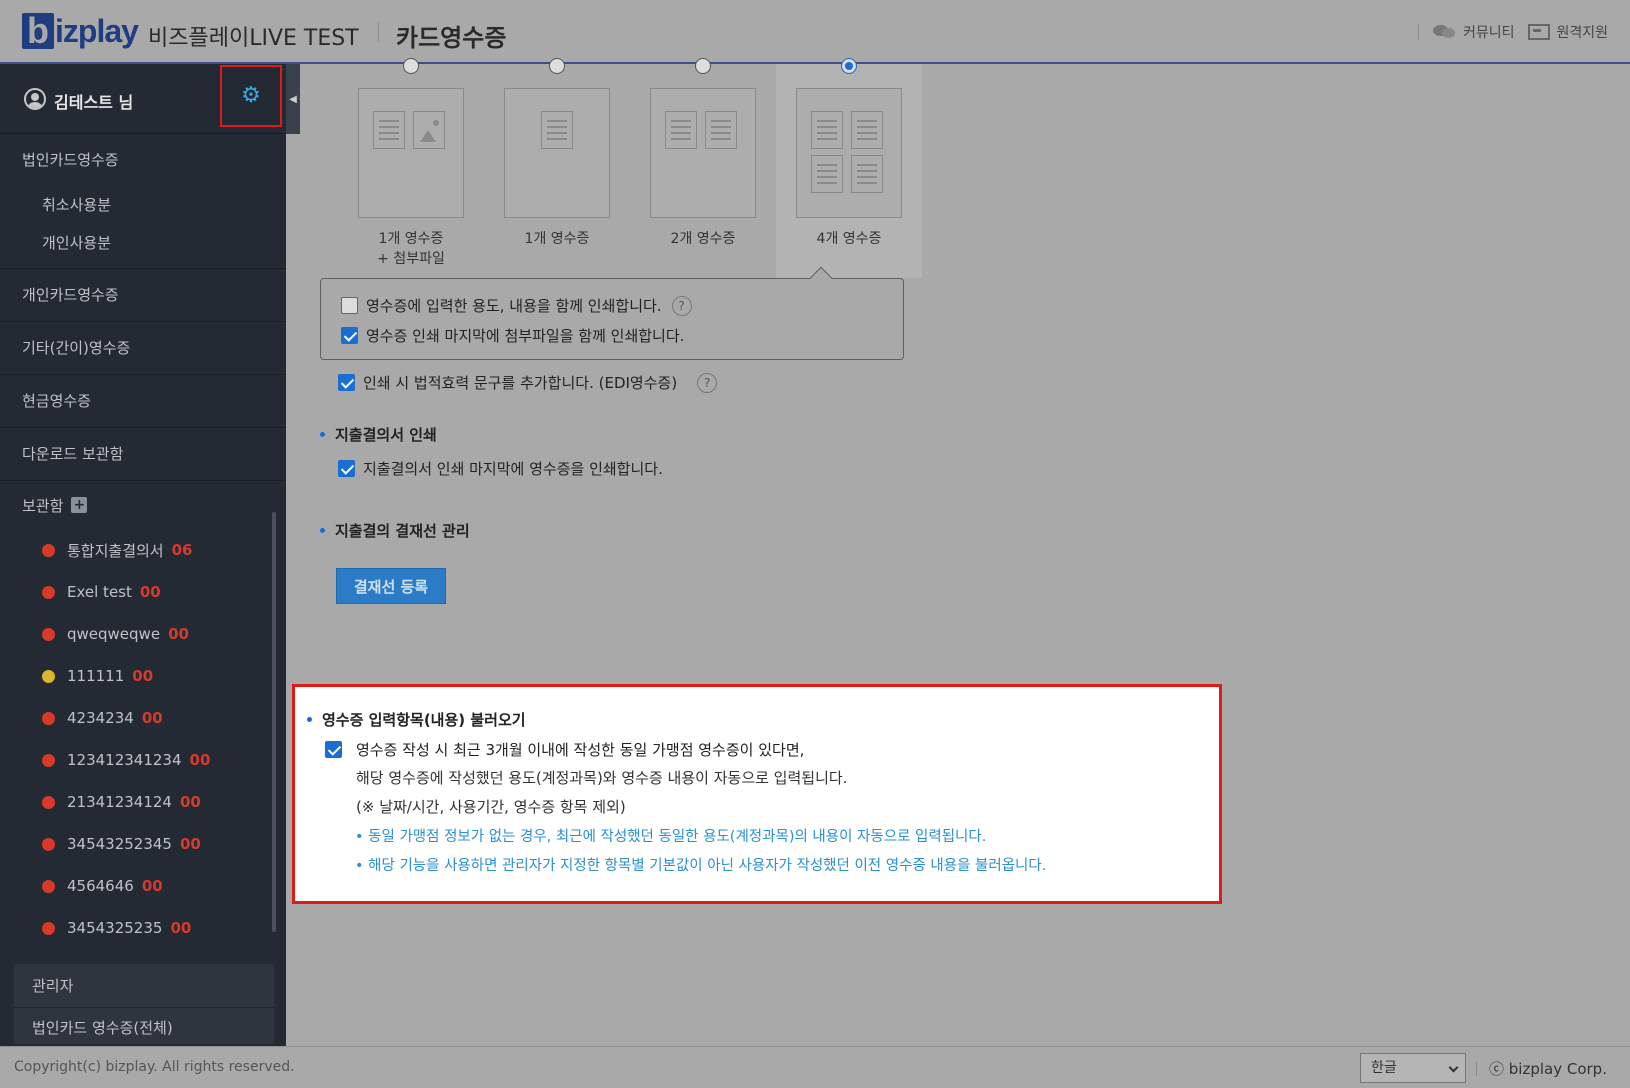 The image size is (1630, 1088). I want to click on storage-item-name: qweqweqwe, so click(114, 634).